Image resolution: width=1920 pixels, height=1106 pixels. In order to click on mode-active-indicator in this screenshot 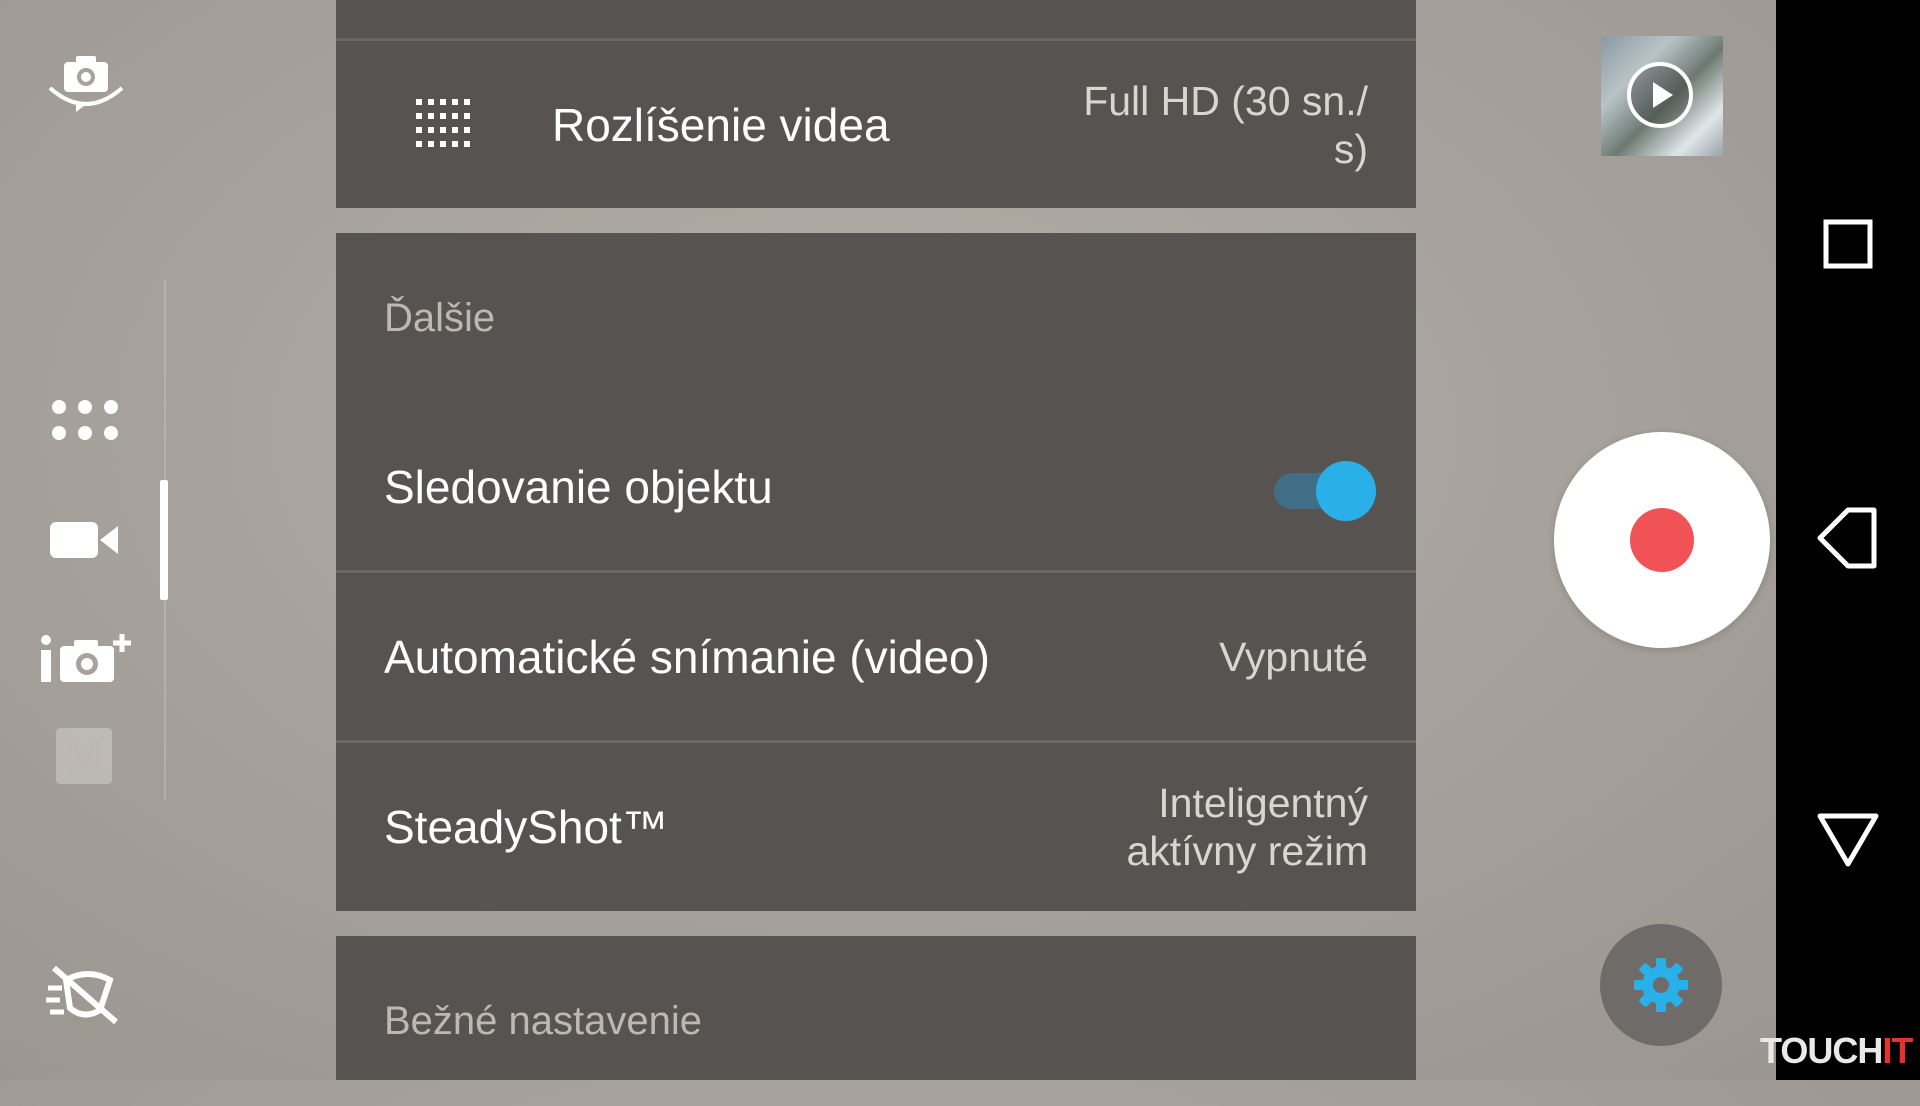, I will do `click(164, 540)`.